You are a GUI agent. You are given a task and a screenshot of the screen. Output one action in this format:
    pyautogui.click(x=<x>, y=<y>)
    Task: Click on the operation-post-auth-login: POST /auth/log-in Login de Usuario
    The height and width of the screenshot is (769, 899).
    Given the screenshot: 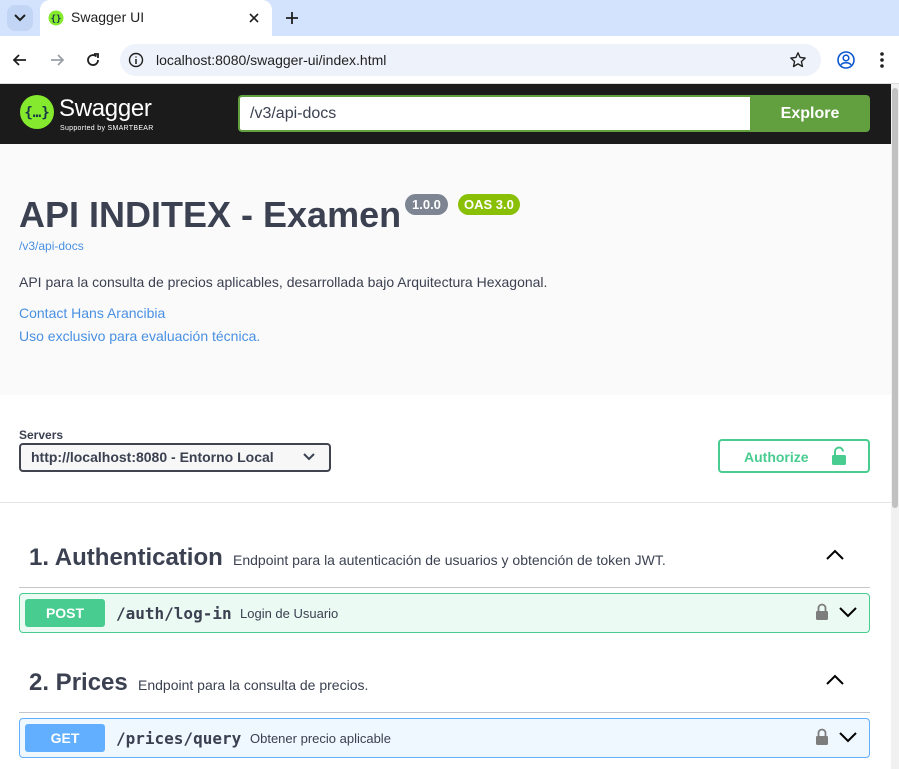 What is the action you would take?
    pyautogui.click(x=444, y=613)
    